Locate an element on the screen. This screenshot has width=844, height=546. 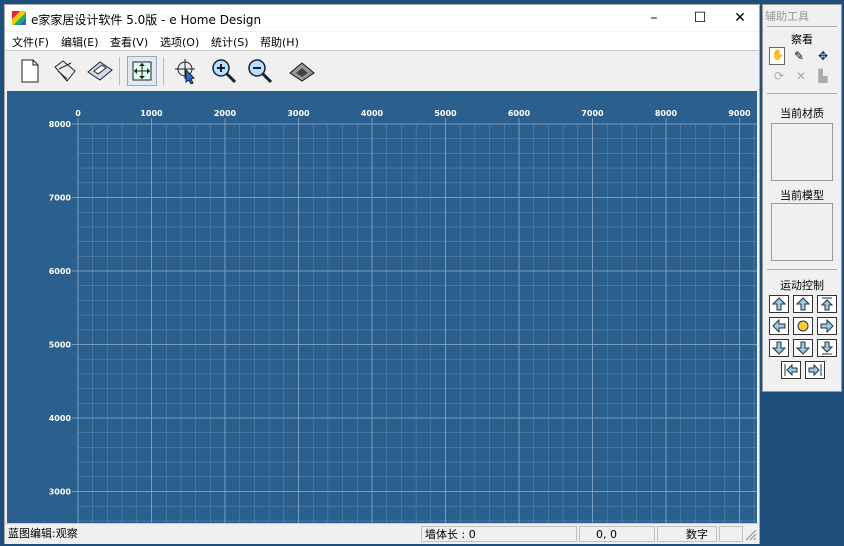
move-down-left-button is located at coordinates (779, 348).